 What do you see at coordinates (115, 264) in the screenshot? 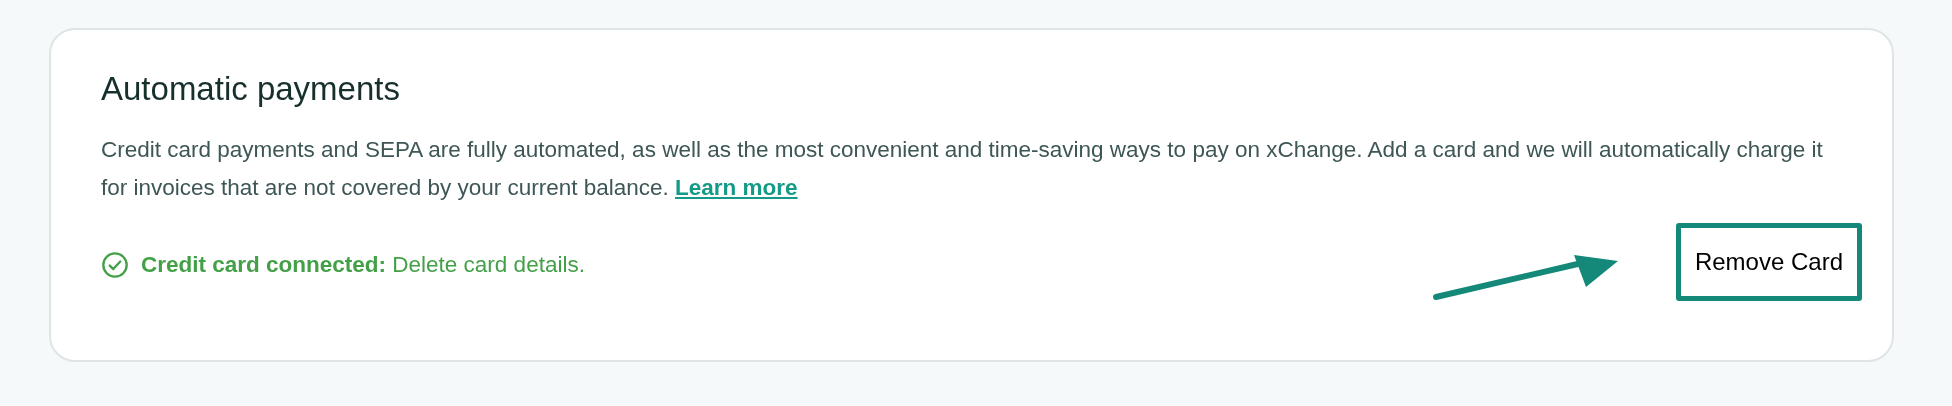
I see `check-circle-icon` at bounding box center [115, 264].